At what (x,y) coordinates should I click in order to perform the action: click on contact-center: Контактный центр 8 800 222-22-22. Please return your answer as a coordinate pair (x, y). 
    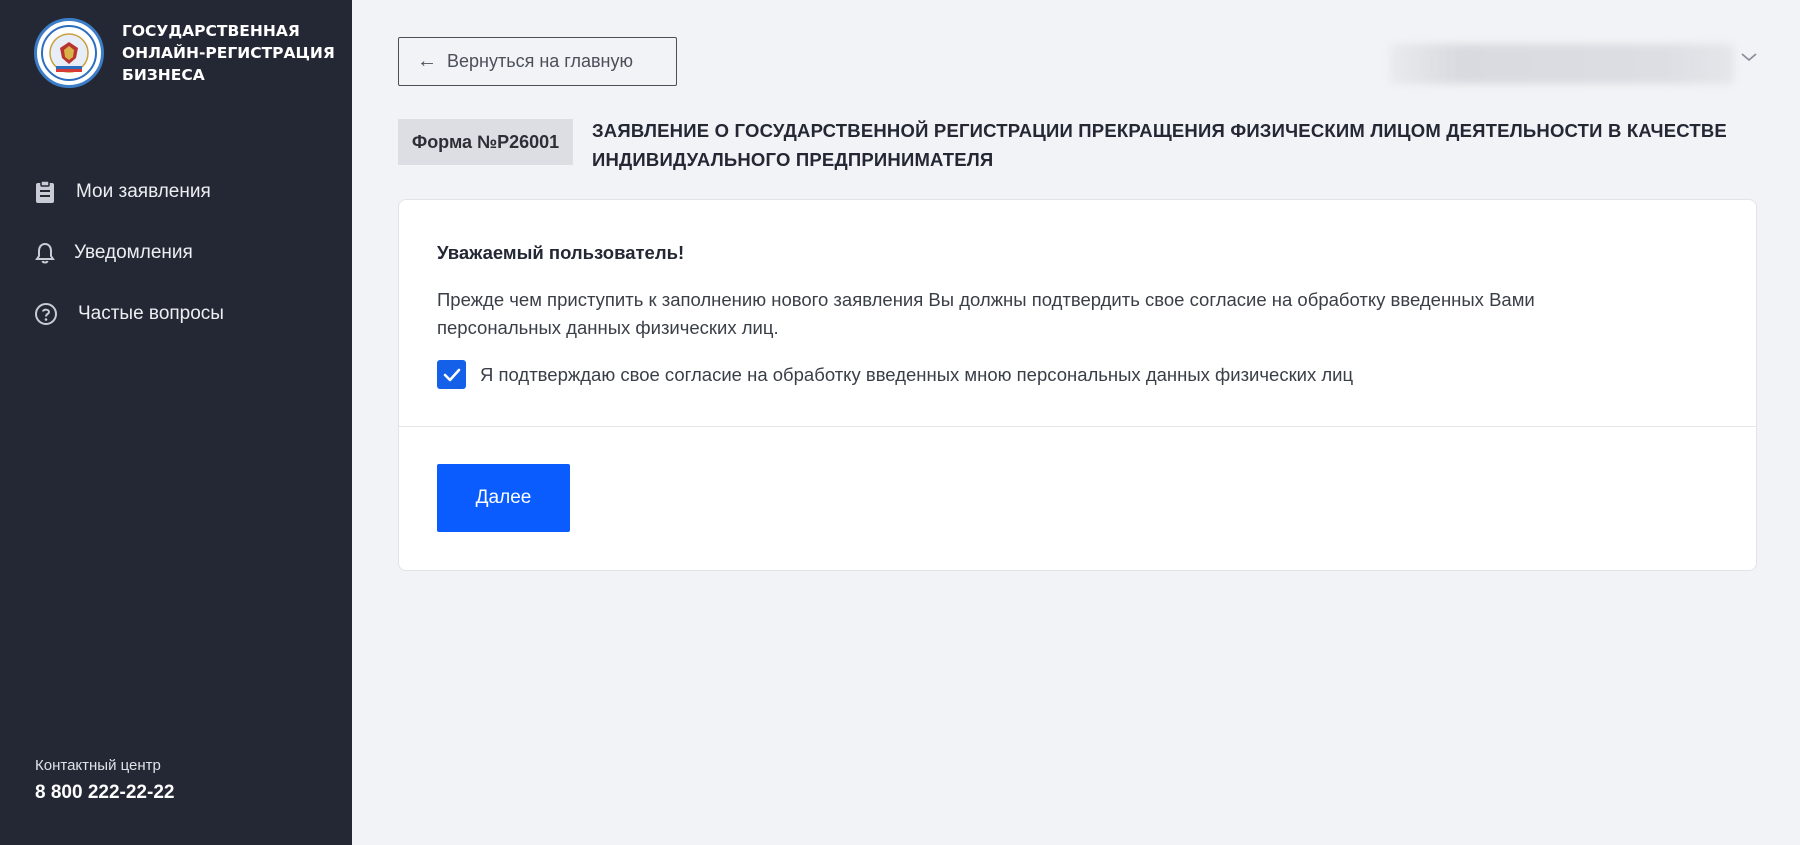
    Looking at the image, I should click on (104, 780).